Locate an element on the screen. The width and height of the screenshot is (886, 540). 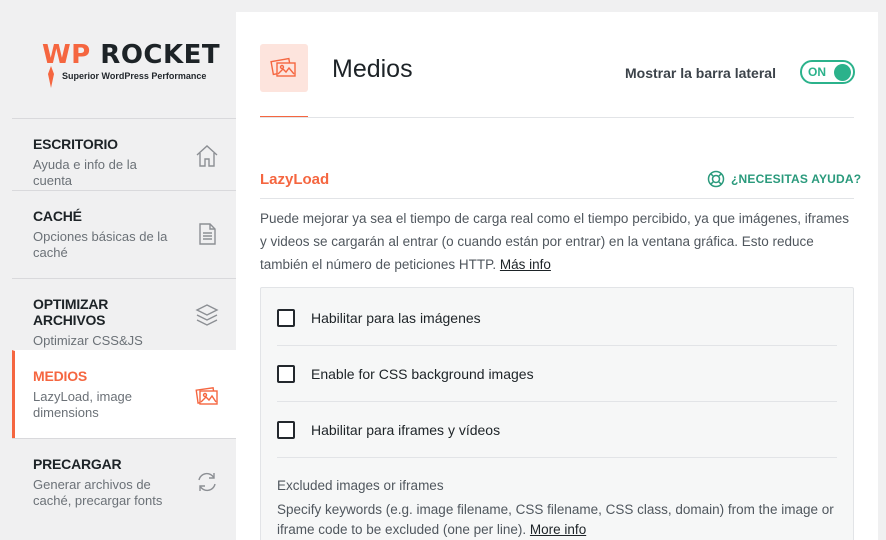
option-label: Enable for CSS background images is located at coordinates (422, 373).